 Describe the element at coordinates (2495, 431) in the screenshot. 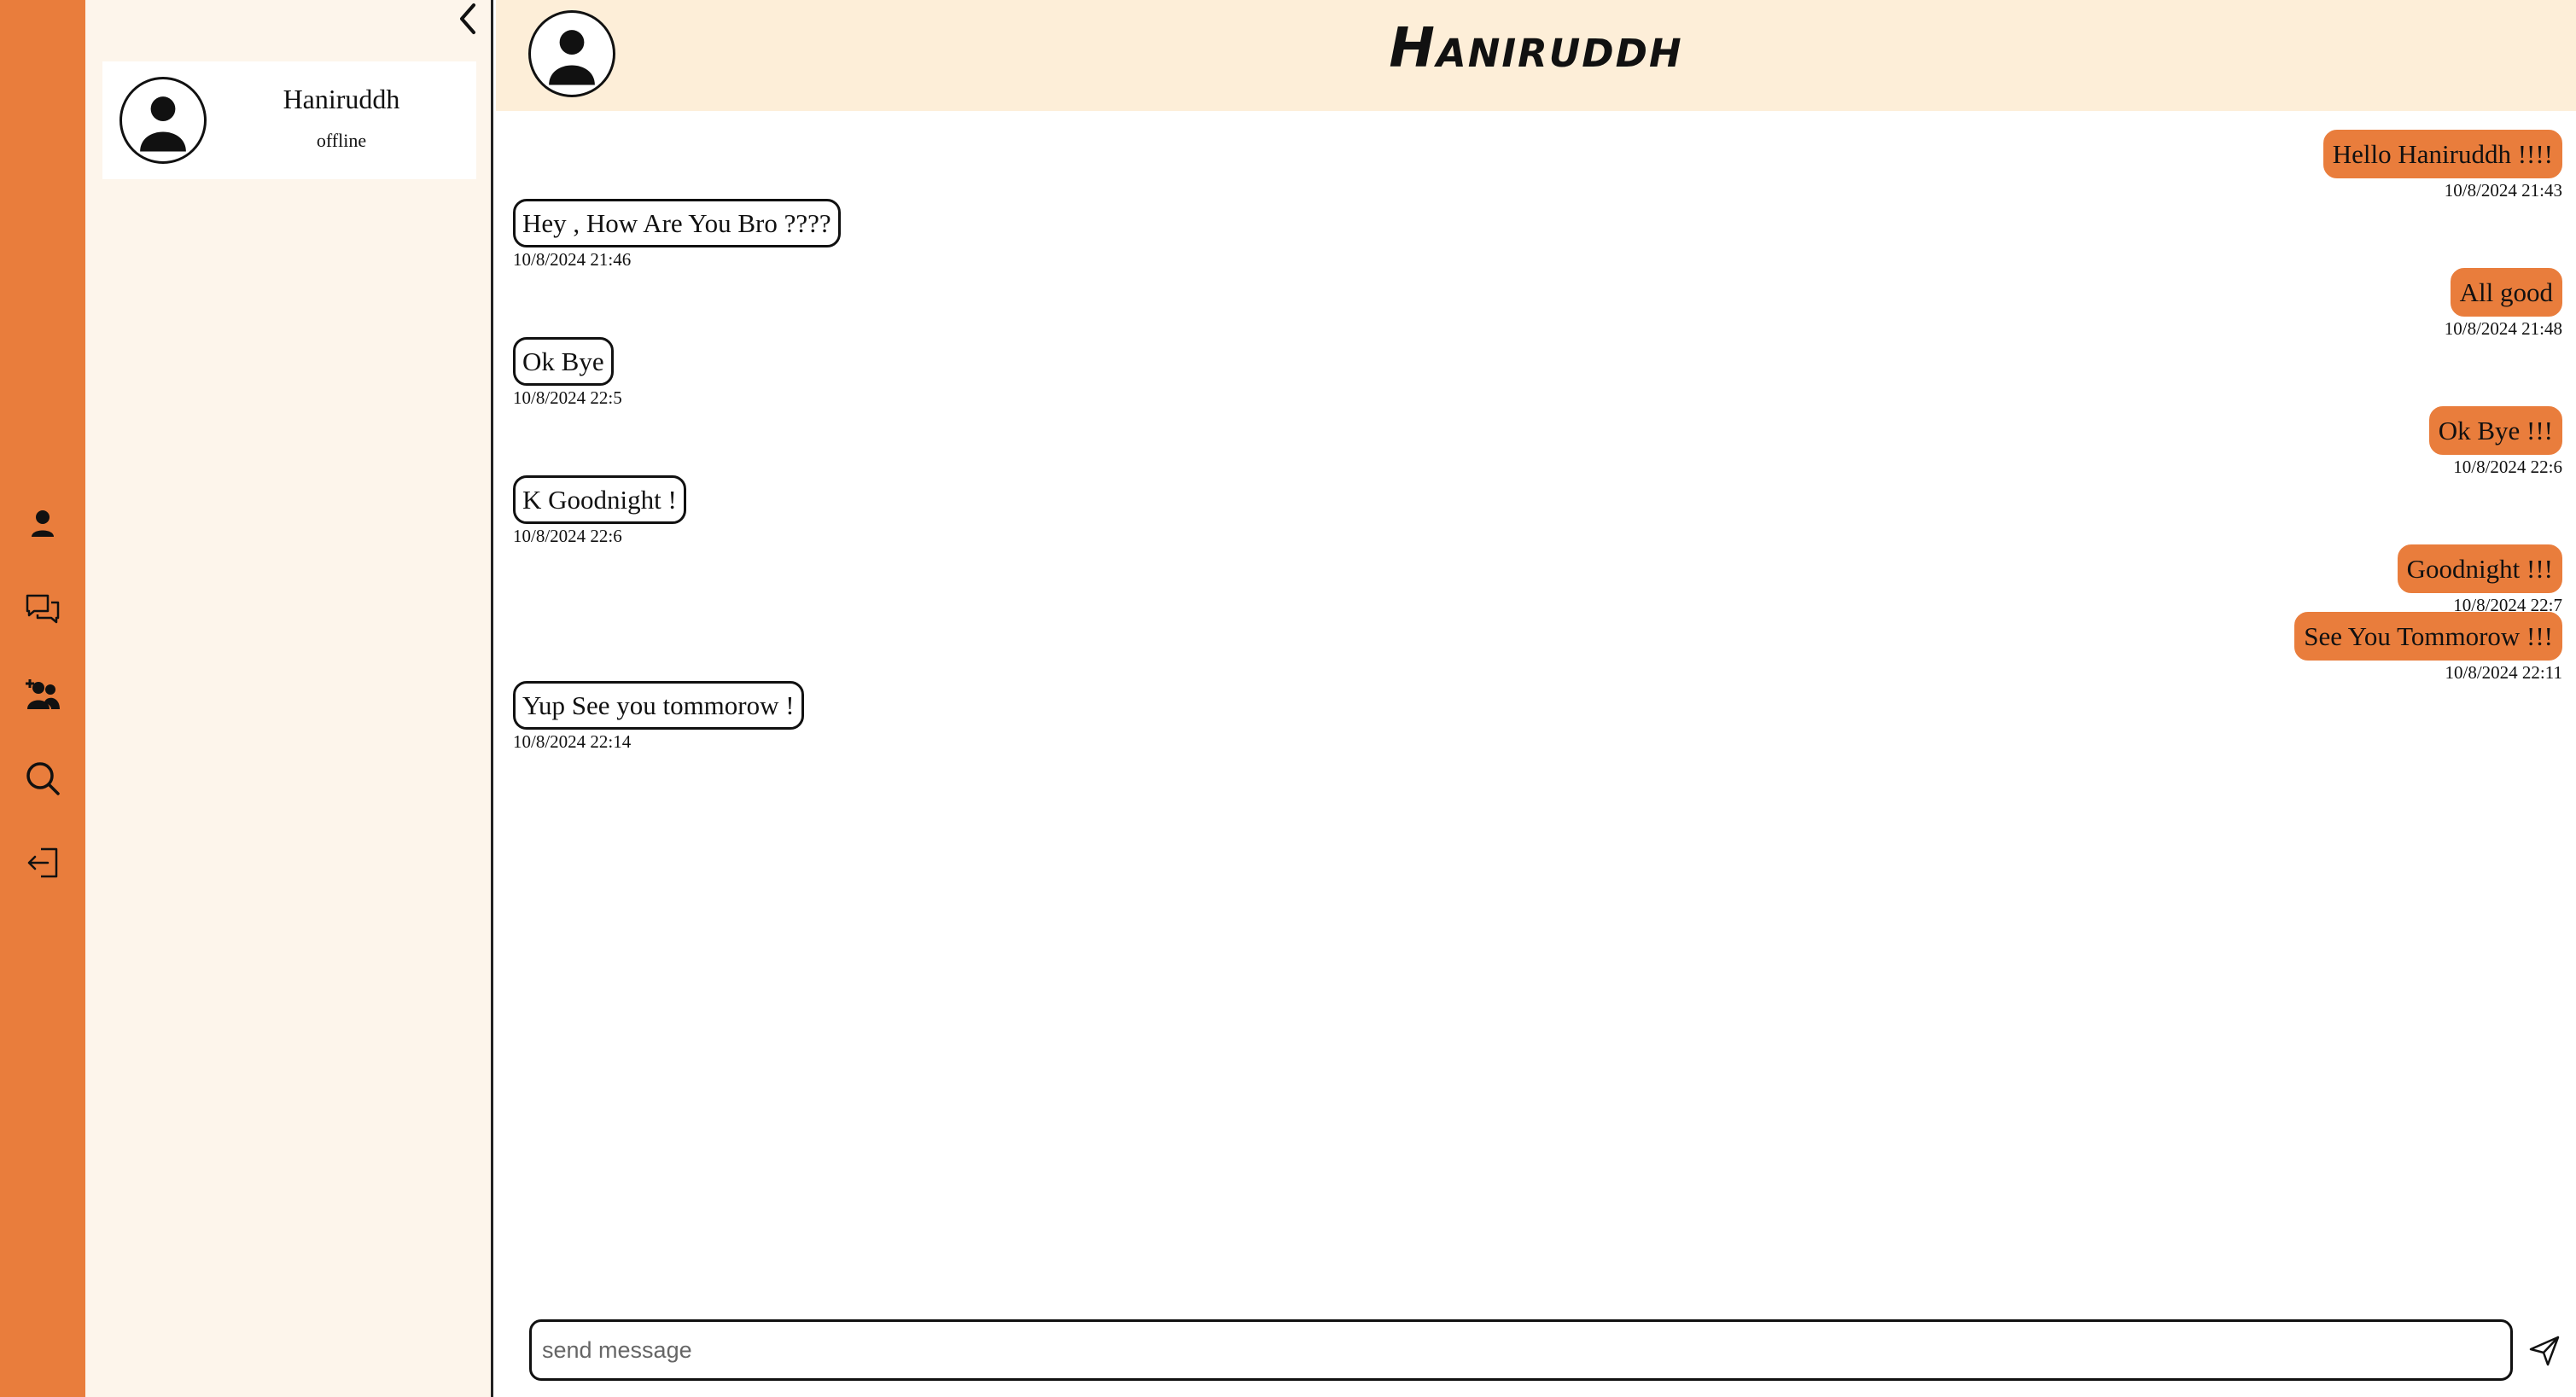

I see `message-bubble: Ok Bye !!!` at that location.